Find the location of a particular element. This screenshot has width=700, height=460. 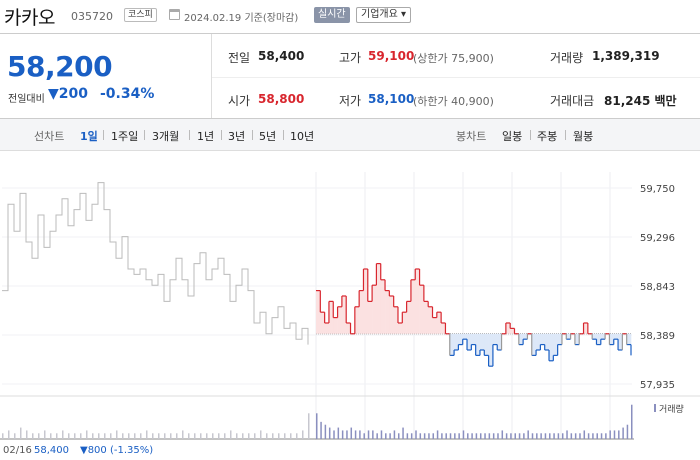

quote-date: 2024.02.19 기준(장마감) is located at coordinates (241, 18).